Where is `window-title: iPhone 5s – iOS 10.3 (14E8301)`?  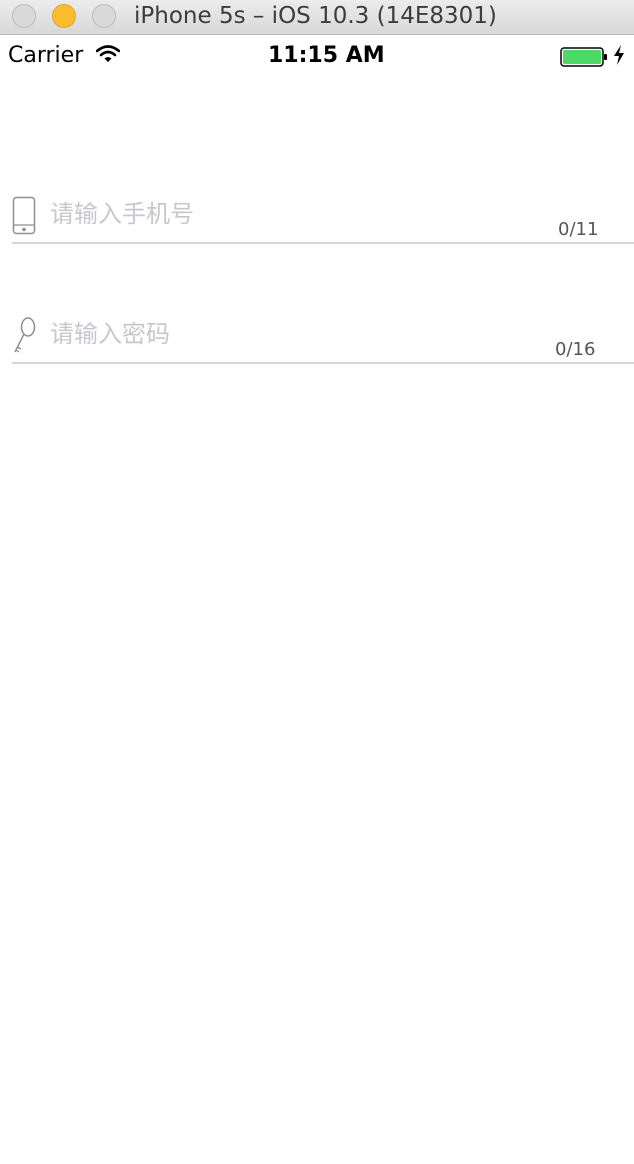 window-title: iPhone 5s – iOS 10.3 (14E8301) is located at coordinates (315, 16).